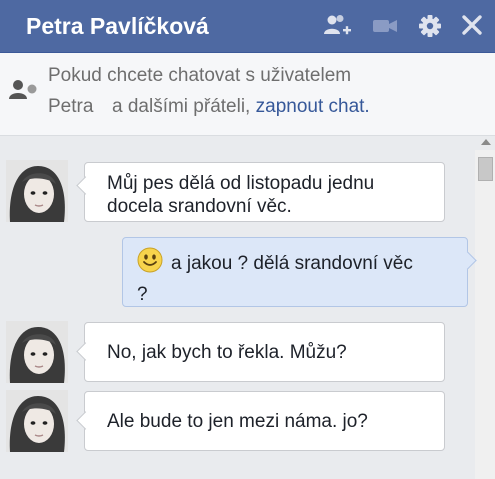  I want to click on message-bubble-incoming: No, jak bych to řekla. Můžu?, so click(264, 352).